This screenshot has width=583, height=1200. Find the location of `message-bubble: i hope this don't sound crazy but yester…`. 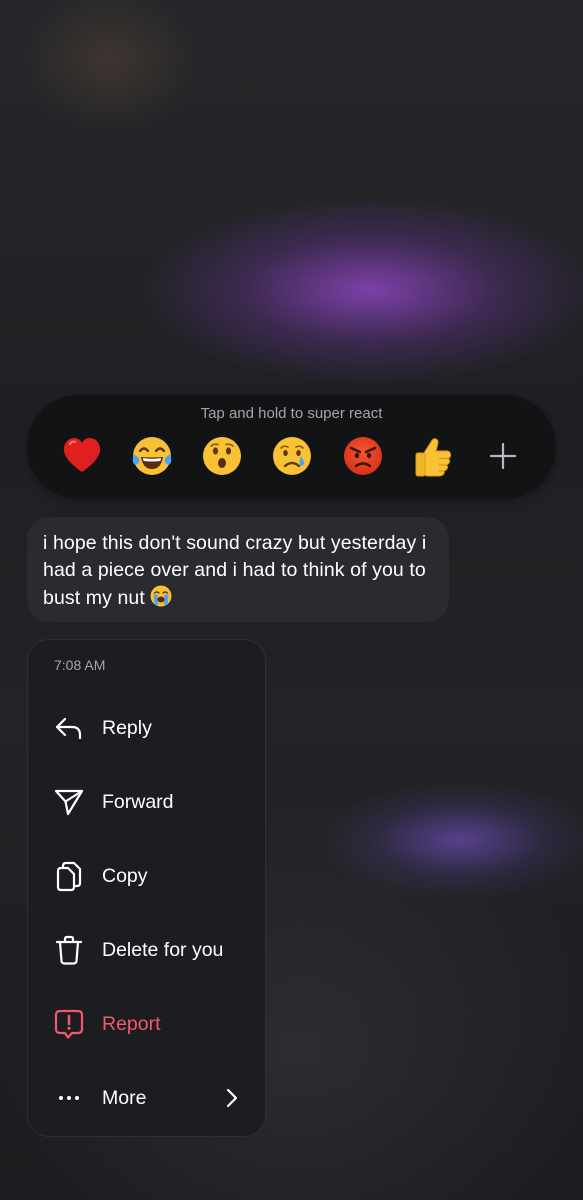

message-bubble: i hope this don't sound crazy but yester… is located at coordinates (238, 569).